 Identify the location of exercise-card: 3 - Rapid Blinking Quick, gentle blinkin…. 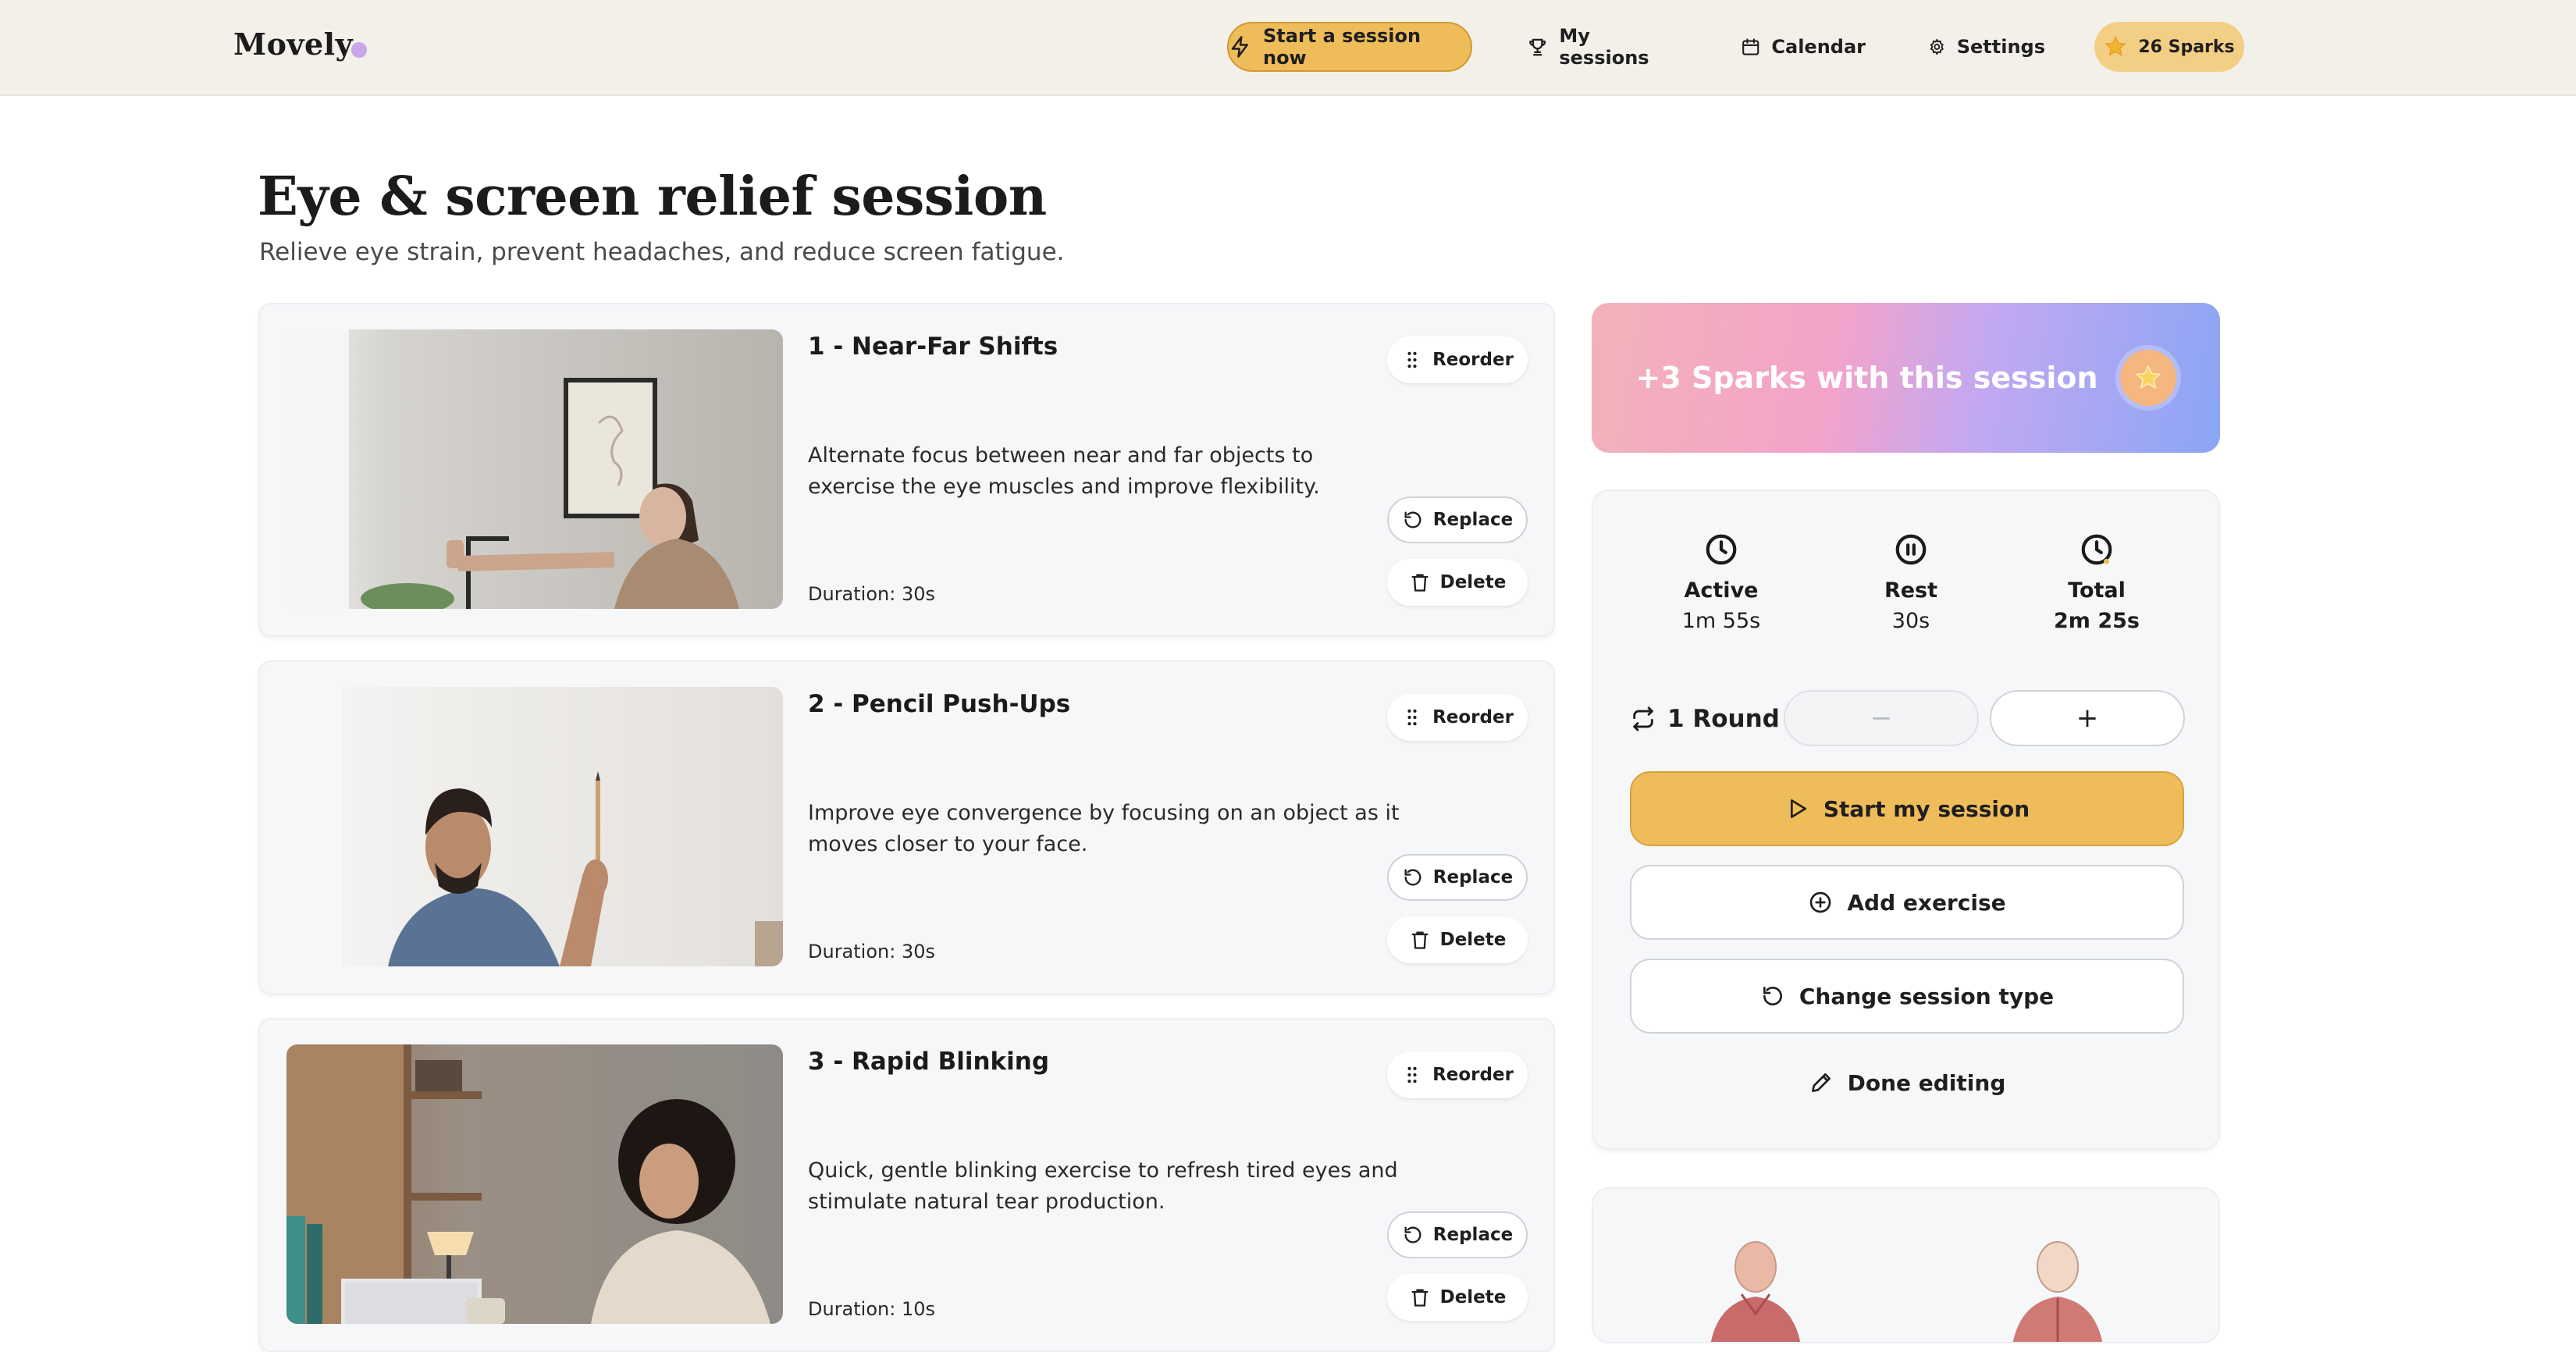
(906, 1185).